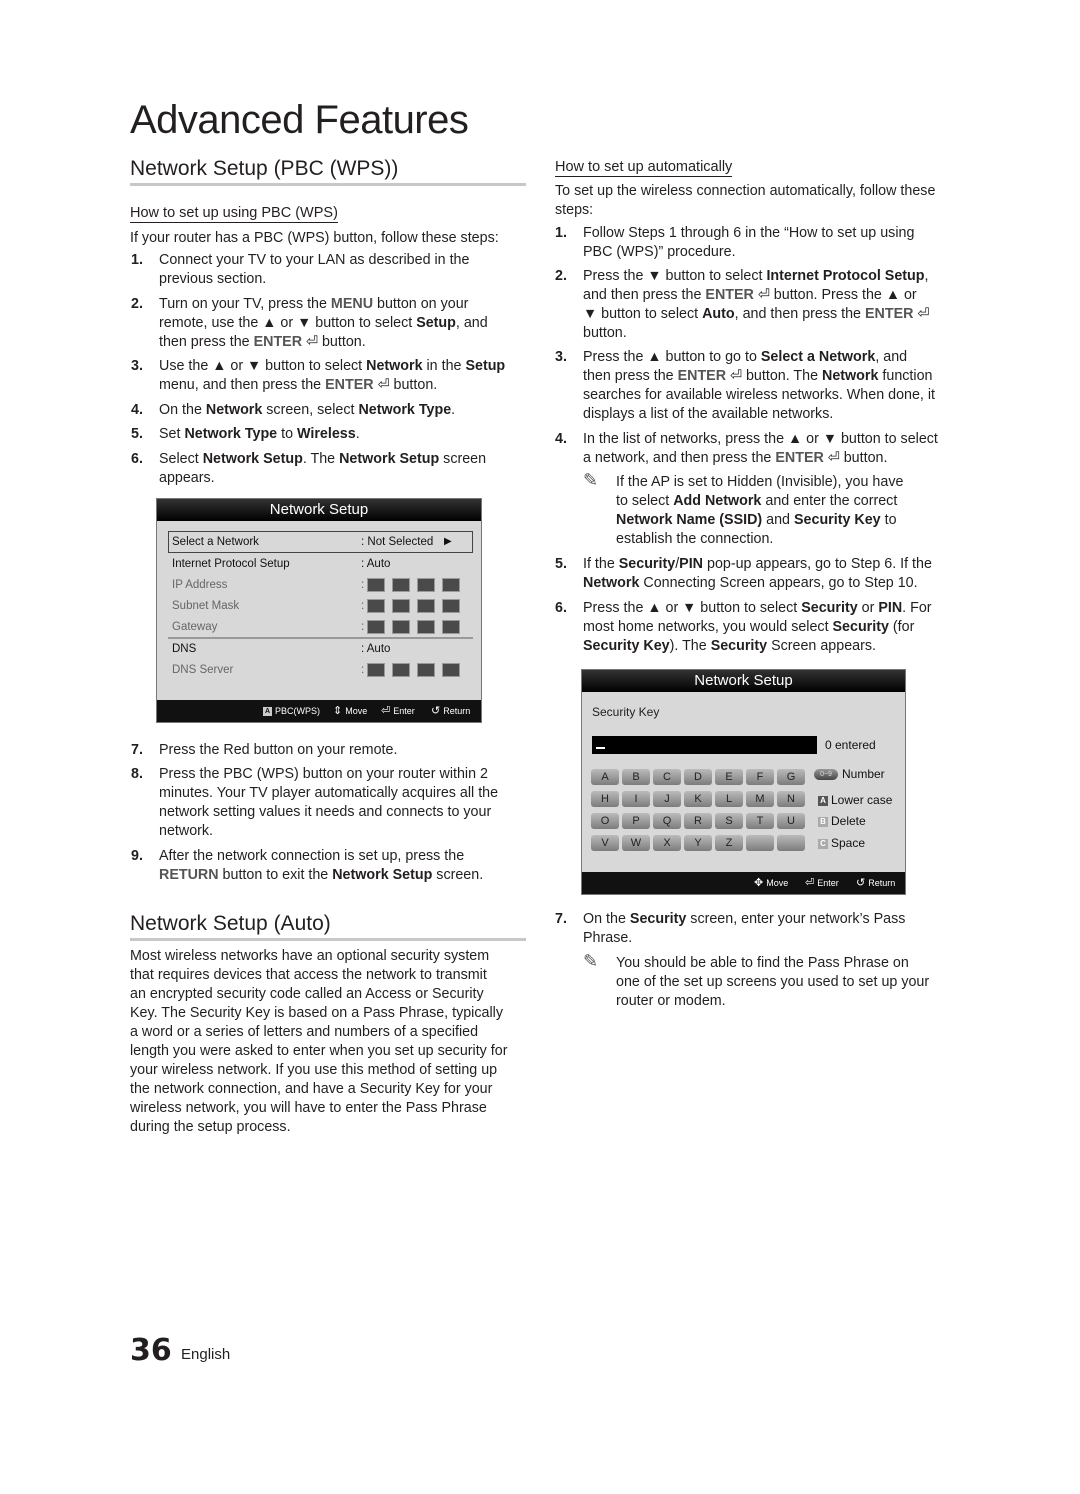  I want to click on key-p: P, so click(636, 821).